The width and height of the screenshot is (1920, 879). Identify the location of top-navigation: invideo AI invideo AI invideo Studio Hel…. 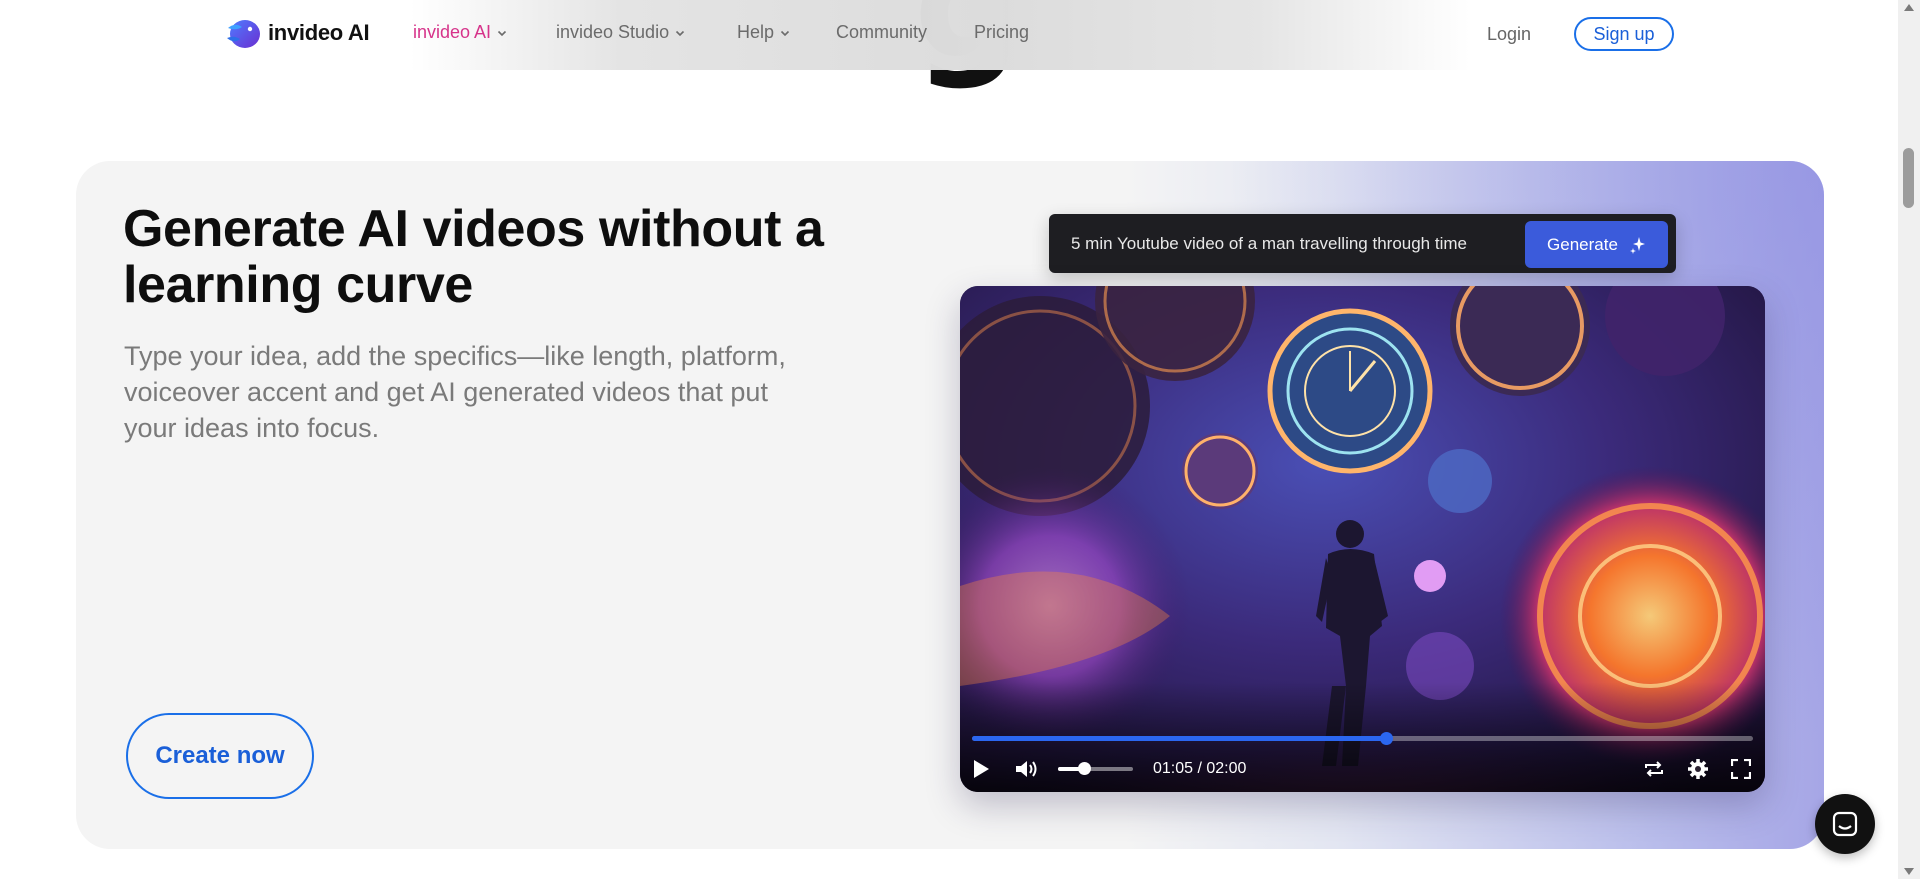
(949, 35).